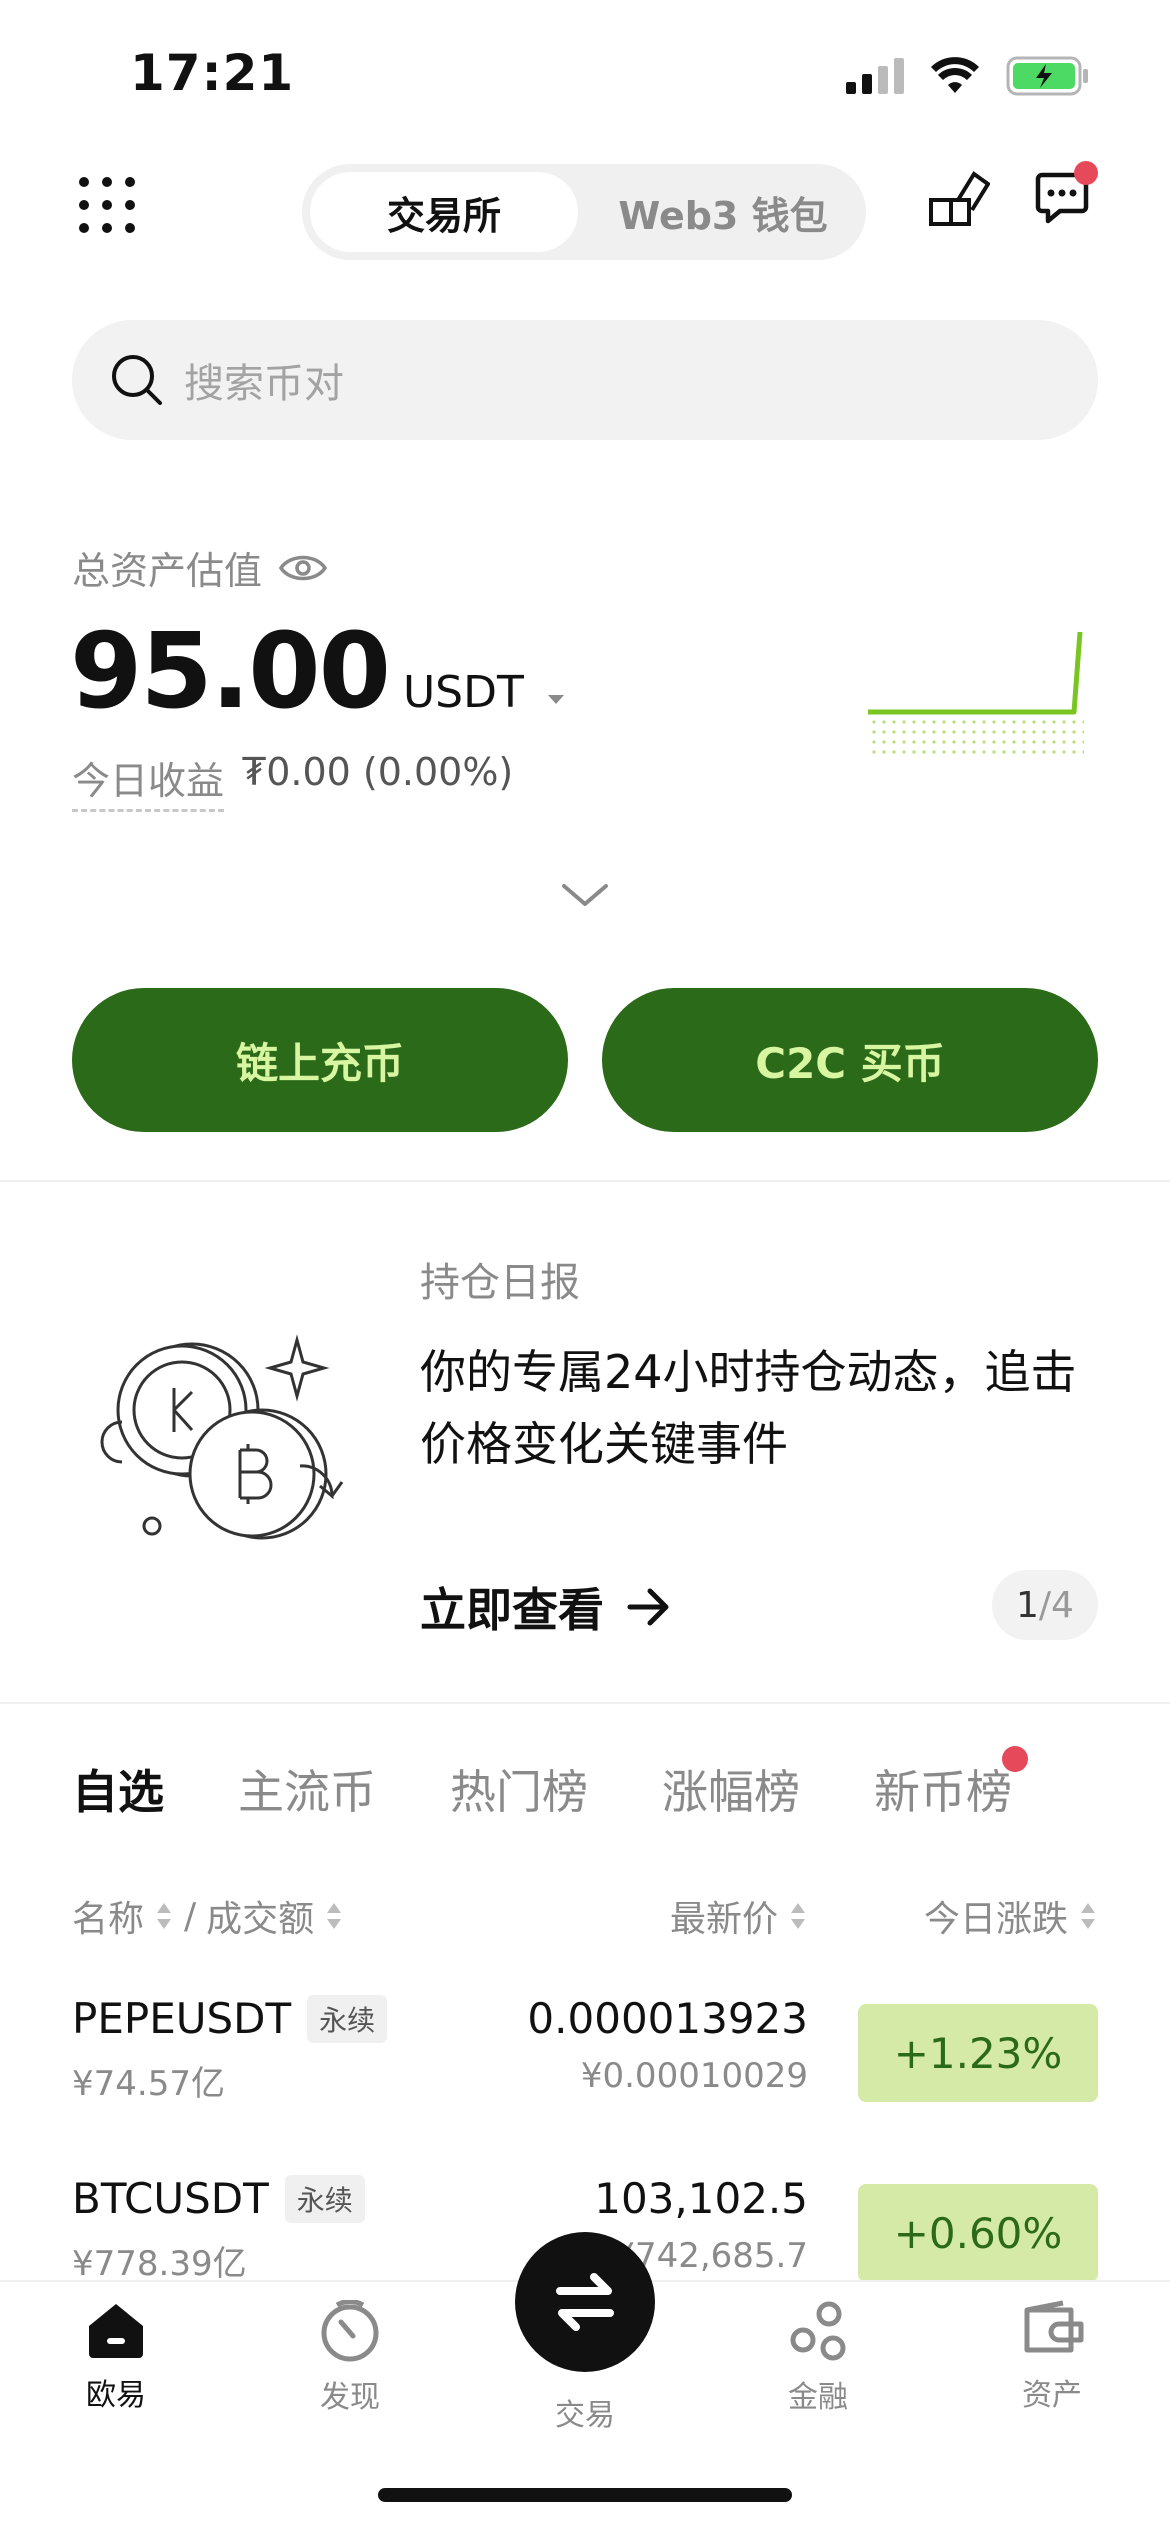 Image resolution: width=1170 pixels, height=2532 pixels. I want to click on market-tabs: 自选 主流币 热门榜 涨幅榜 新币榜, so click(550, 1784).